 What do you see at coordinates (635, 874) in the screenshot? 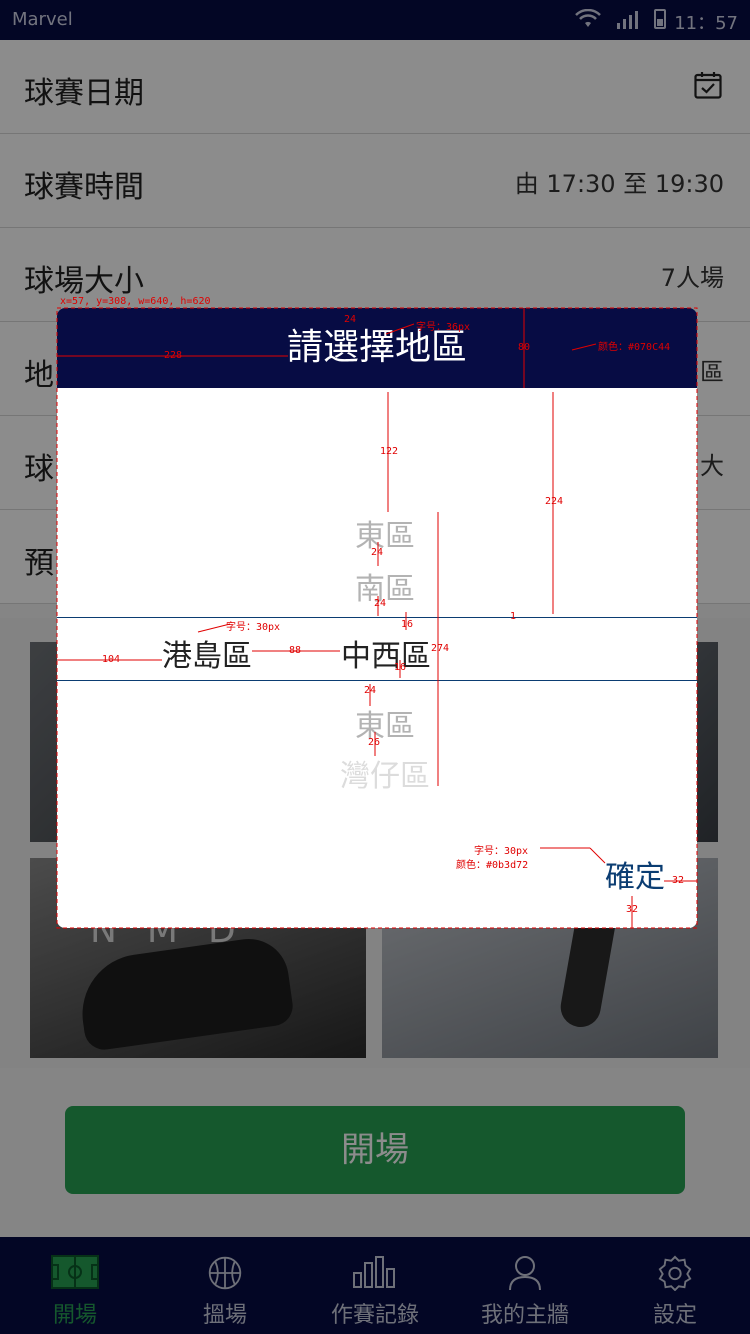
I see `confirm-button: 確定` at bounding box center [635, 874].